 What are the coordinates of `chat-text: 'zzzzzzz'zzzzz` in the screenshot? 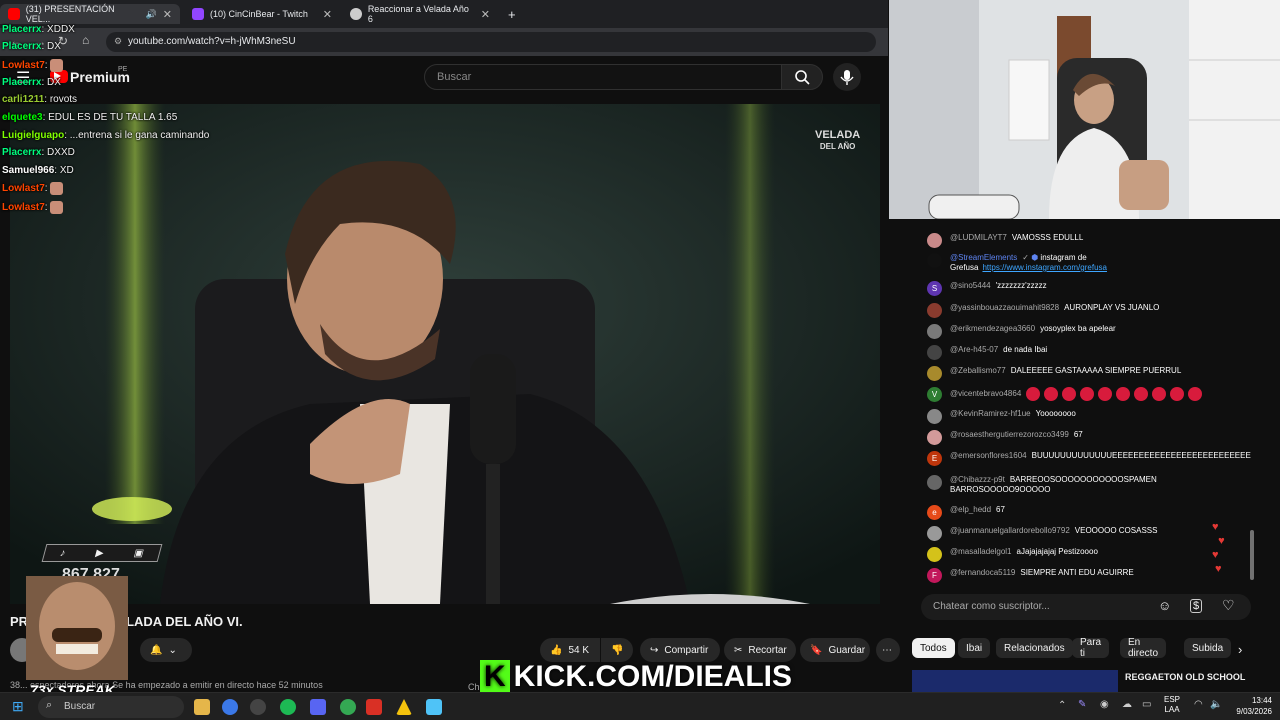 It's located at (1021, 285).